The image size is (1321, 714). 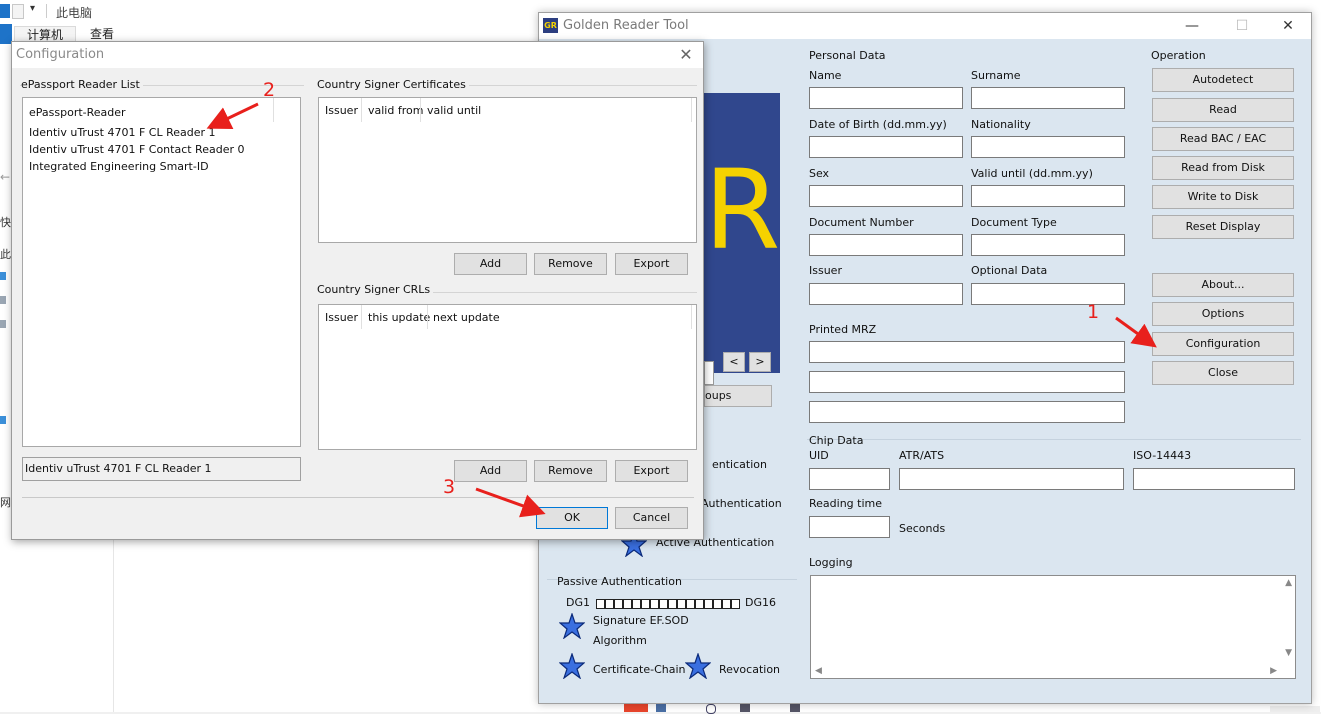 I want to click on arrow-to-reader-item, so click(x=232, y=116).